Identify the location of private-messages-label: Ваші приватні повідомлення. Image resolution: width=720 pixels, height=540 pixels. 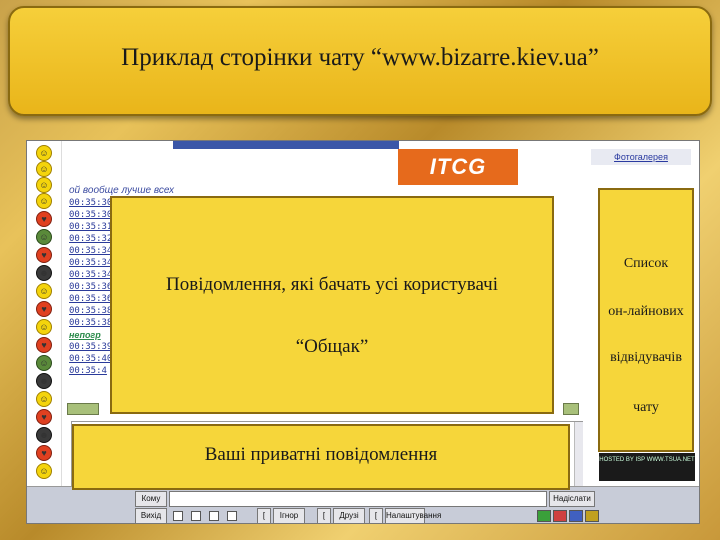
(321, 454).